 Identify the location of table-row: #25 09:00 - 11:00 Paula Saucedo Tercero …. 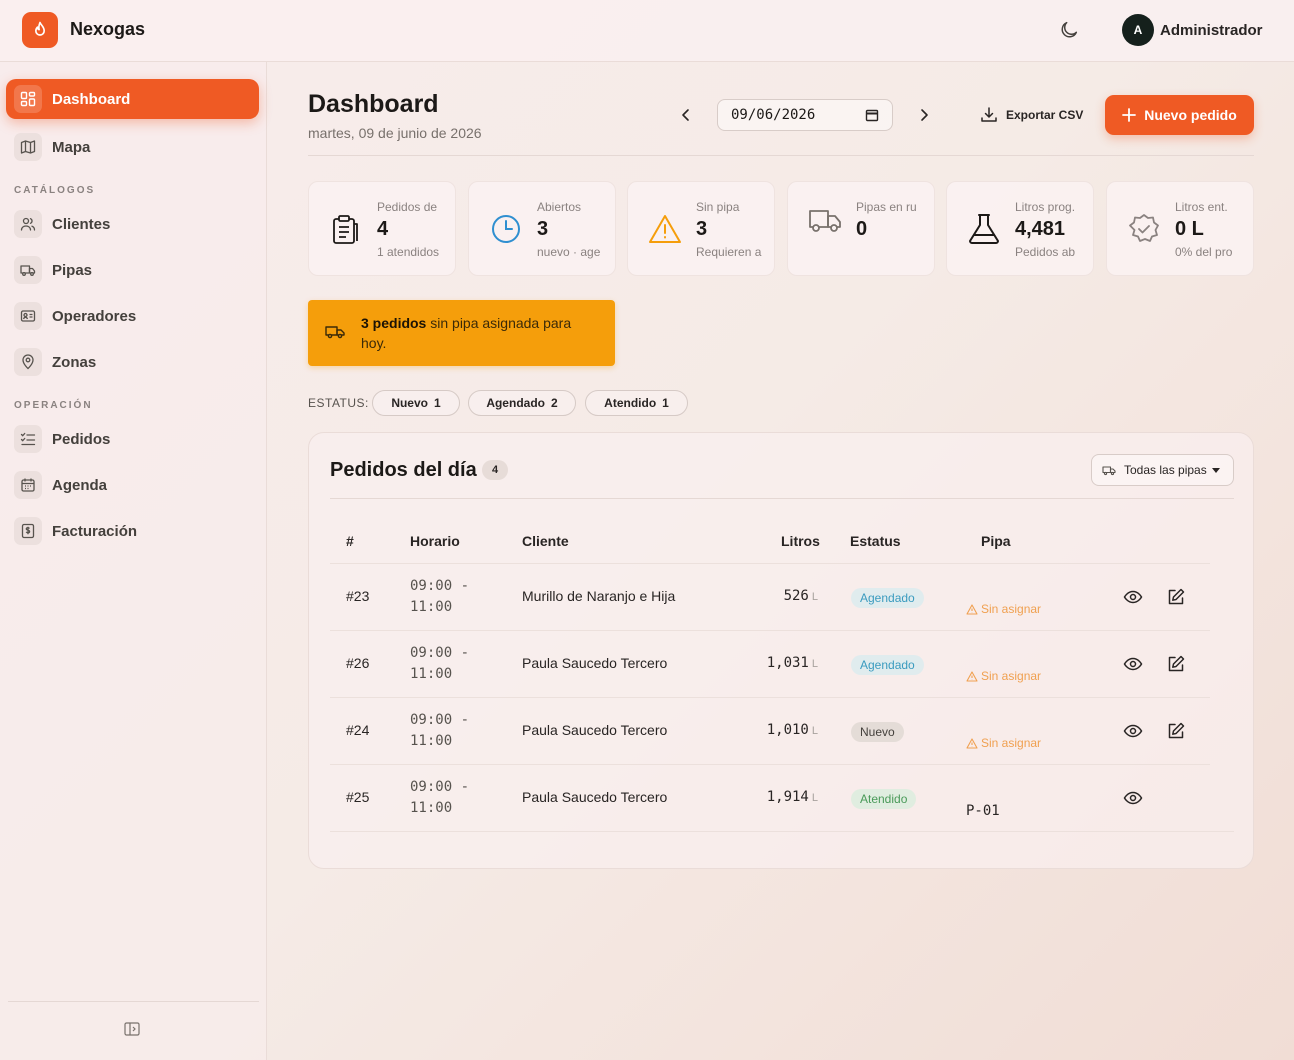
(770, 797).